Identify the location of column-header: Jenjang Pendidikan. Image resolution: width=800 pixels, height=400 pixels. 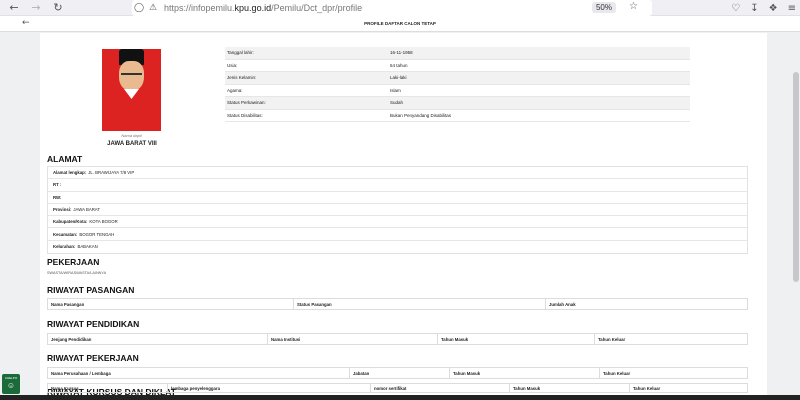
(158, 339).